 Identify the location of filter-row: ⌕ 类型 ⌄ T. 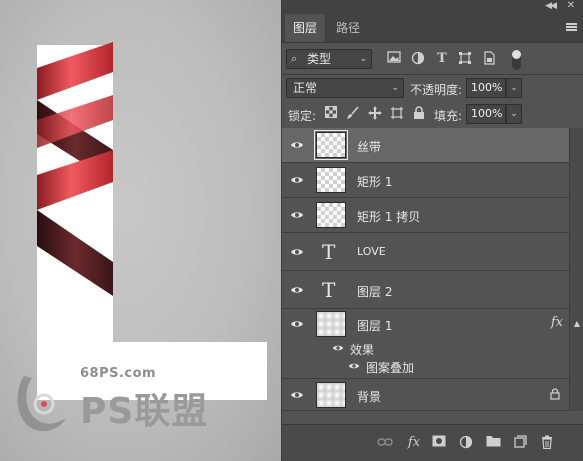
(432, 59).